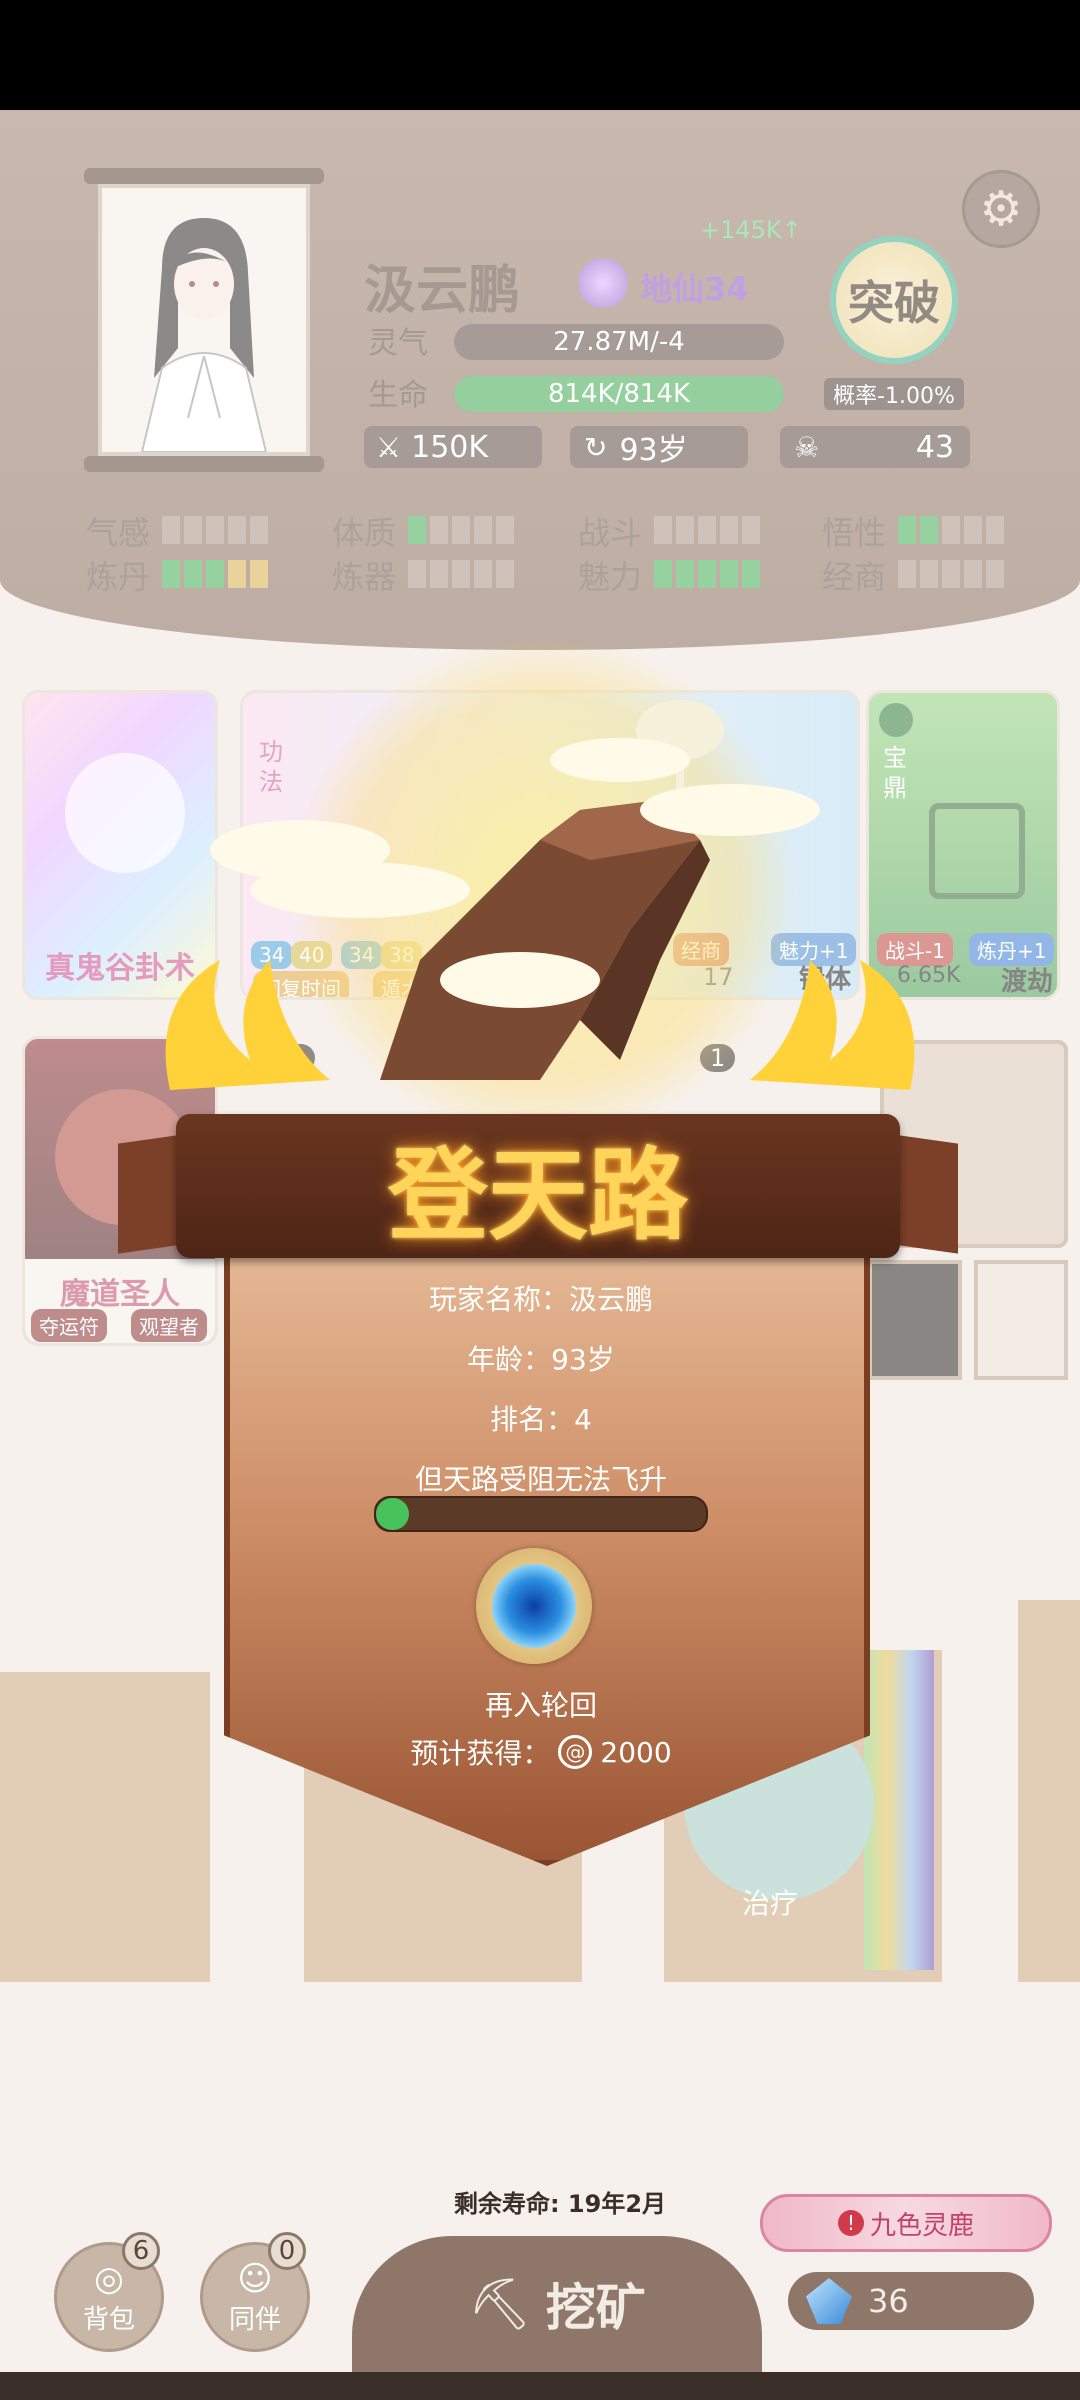 The height and width of the screenshot is (2400, 1080). Describe the element at coordinates (575, 1752) in the screenshot. I see `spirit-coin-icon: @` at that location.